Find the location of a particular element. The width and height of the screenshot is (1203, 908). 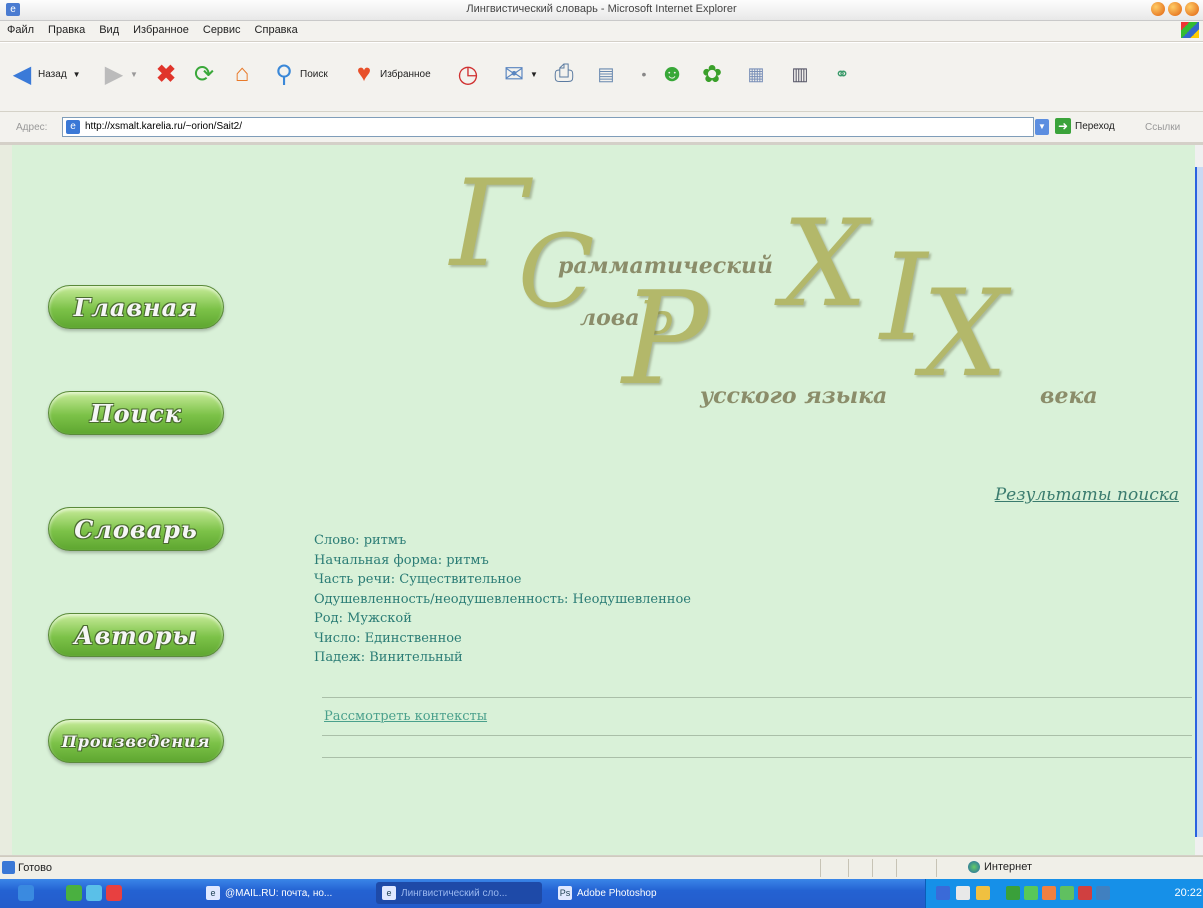

nav-works-button: Произведения is located at coordinates (136, 741).